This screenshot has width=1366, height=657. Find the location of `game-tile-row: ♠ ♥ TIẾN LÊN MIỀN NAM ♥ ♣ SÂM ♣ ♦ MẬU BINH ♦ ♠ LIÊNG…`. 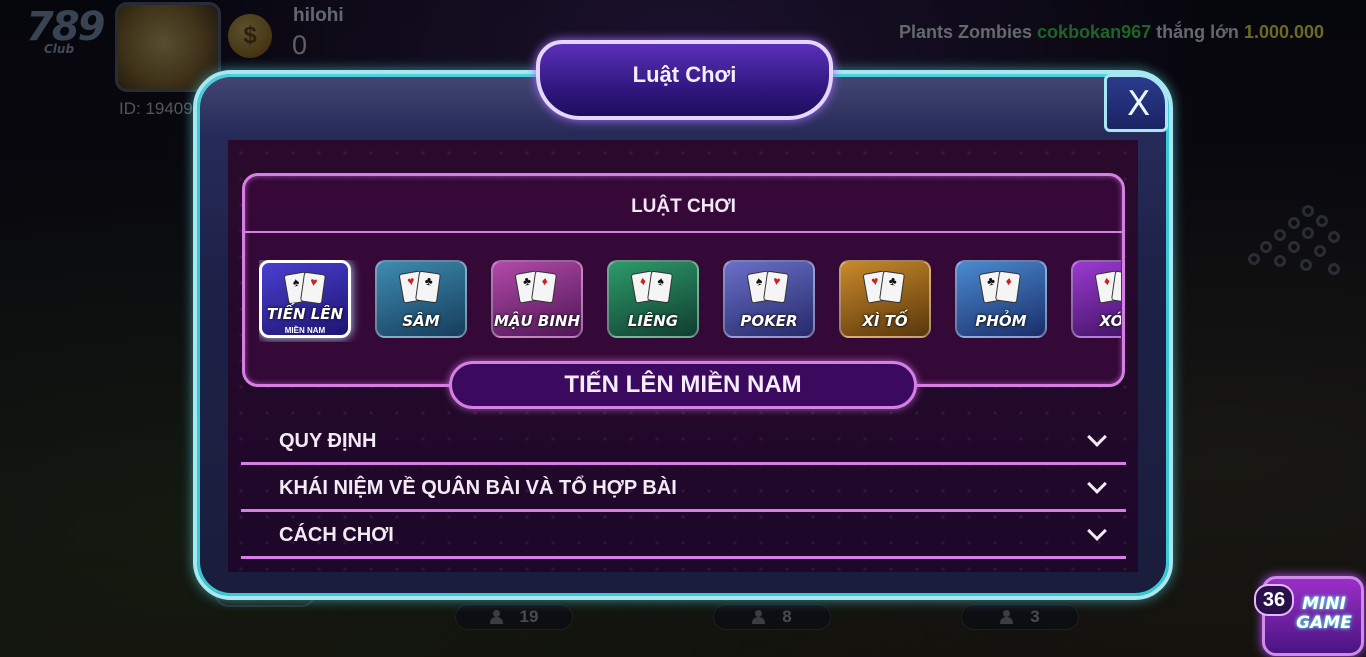

game-tile-row: ♠ ♥ TIẾN LÊN MIỀN NAM ♥ ♣ SÂM ♣ ♦ MẬU BINH ♦ ♠ LIÊNG… is located at coordinates (690, 301).